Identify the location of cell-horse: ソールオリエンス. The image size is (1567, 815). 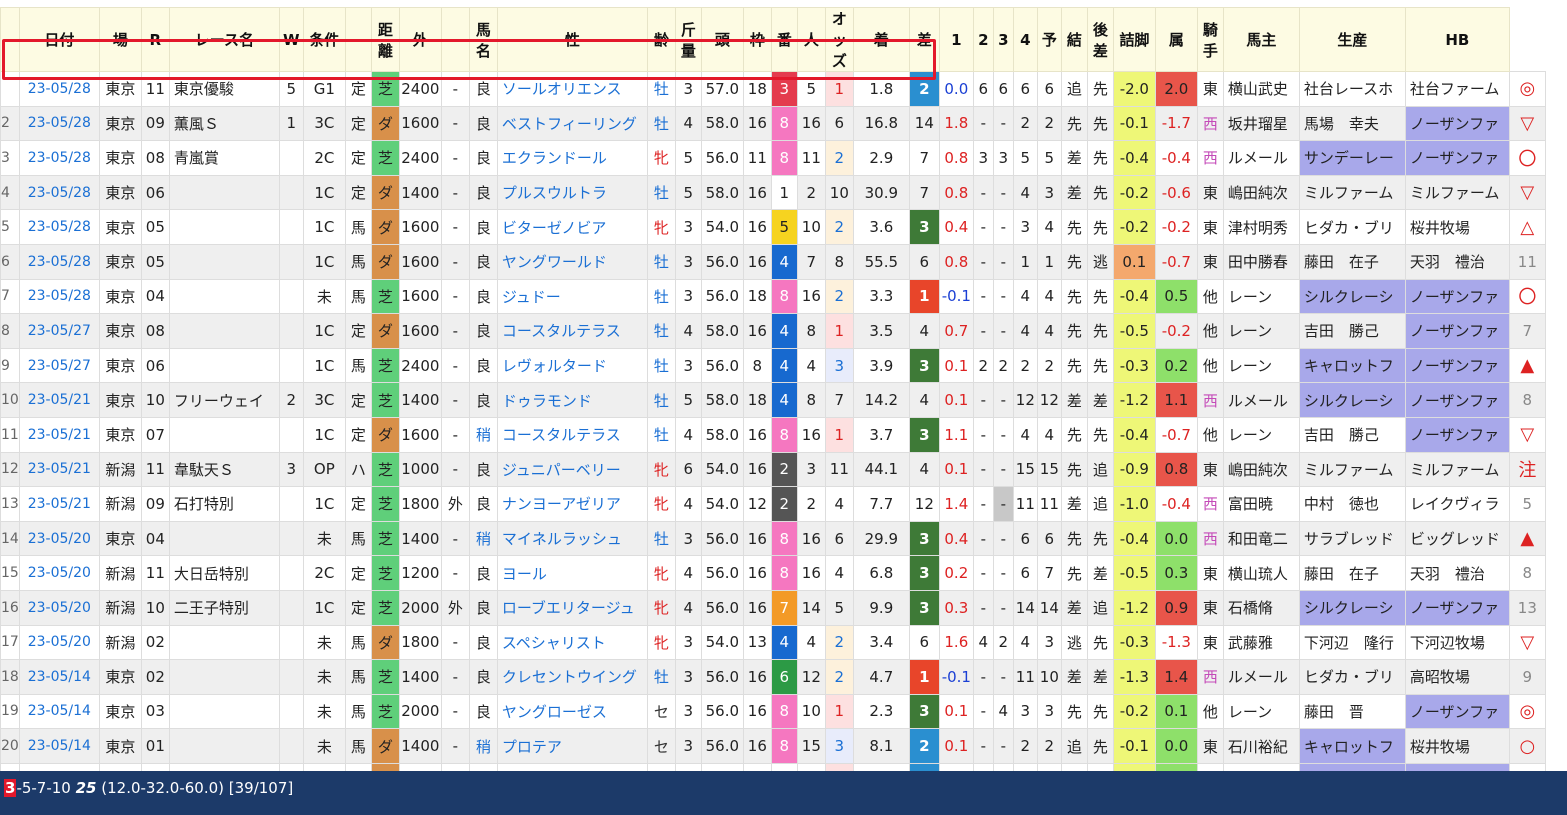
(572, 89).